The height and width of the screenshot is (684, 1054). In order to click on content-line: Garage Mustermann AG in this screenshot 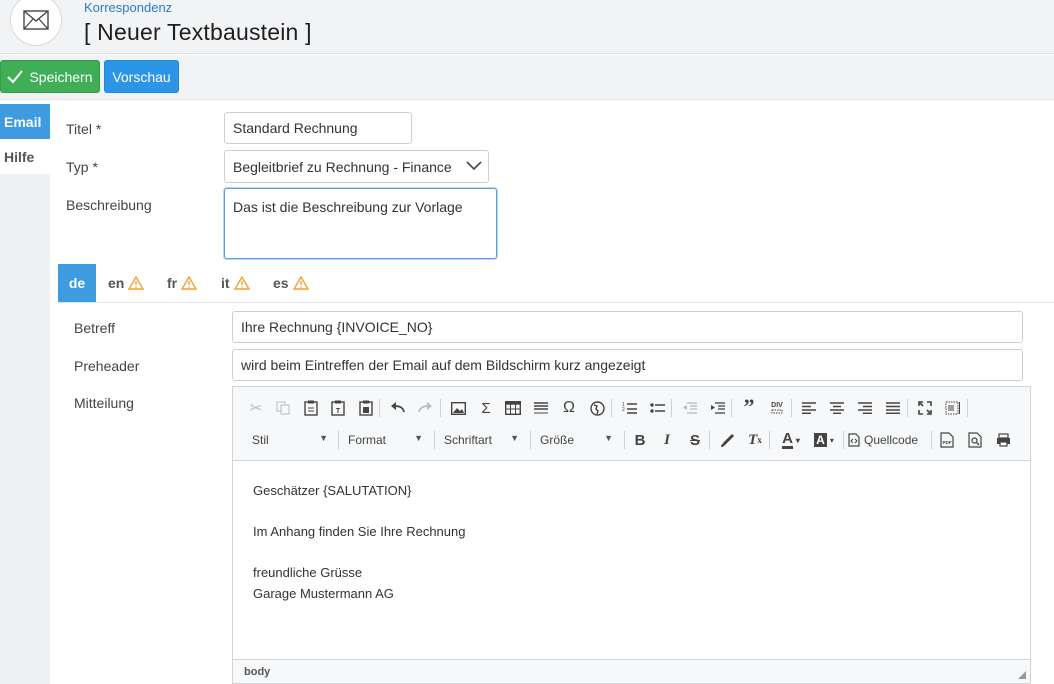, I will do `click(323, 593)`.